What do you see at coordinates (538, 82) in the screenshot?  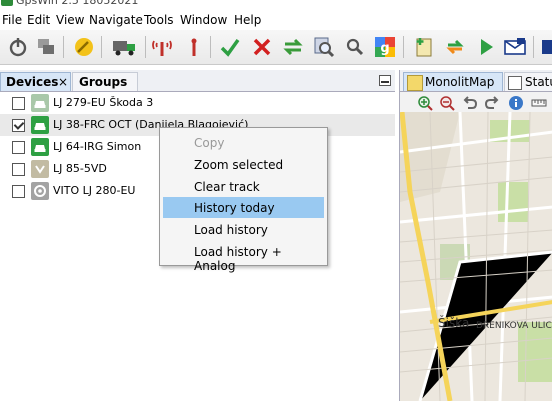 I see `tab-status-label: Statu` at bounding box center [538, 82].